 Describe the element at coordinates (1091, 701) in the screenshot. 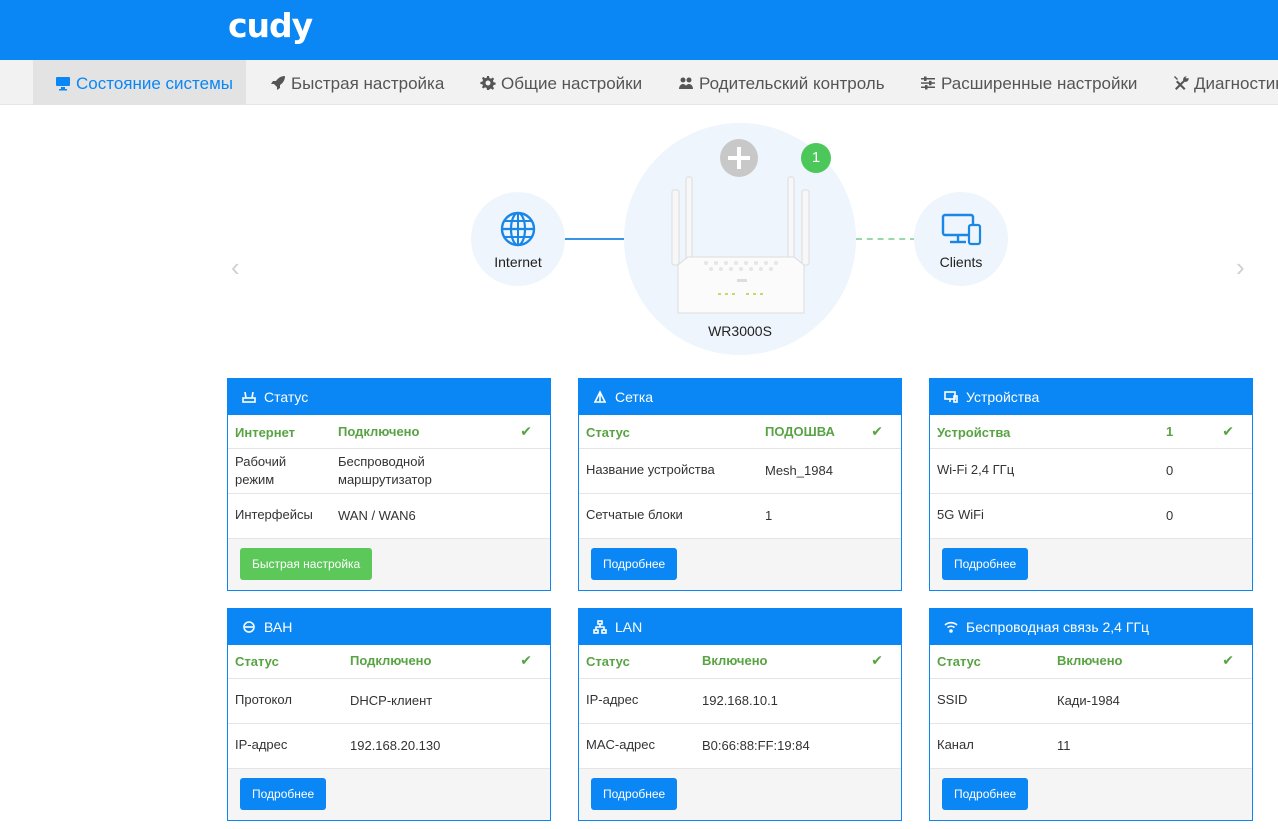

I see `wifi24-ssid-row: SSID Кади-1984` at that location.